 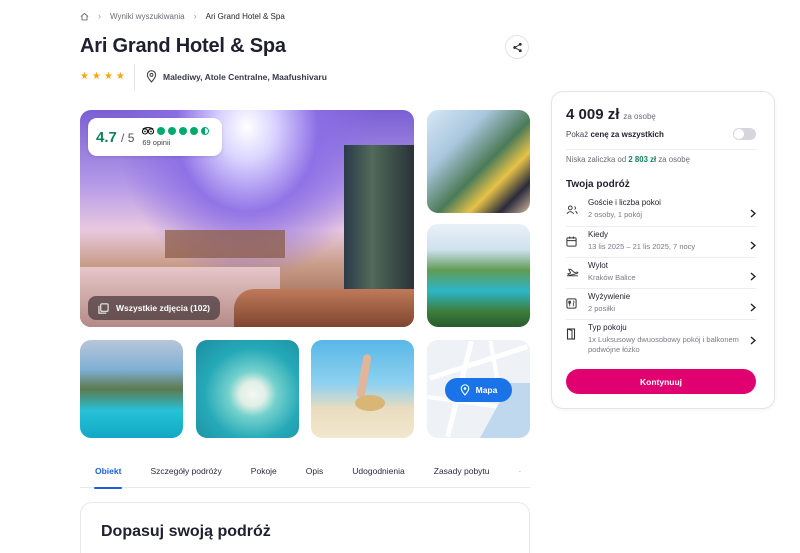 What do you see at coordinates (661, 276) in the screenshot?
I see `option-departure: Wylot Kraków Balice` at bounding box center [661, 276].